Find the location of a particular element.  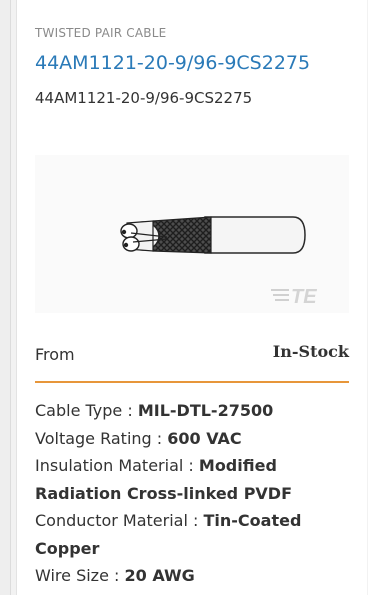

spec-row-voltage-rating: Voltage Rating : 600 VAC is located at coordinates (195, 439).